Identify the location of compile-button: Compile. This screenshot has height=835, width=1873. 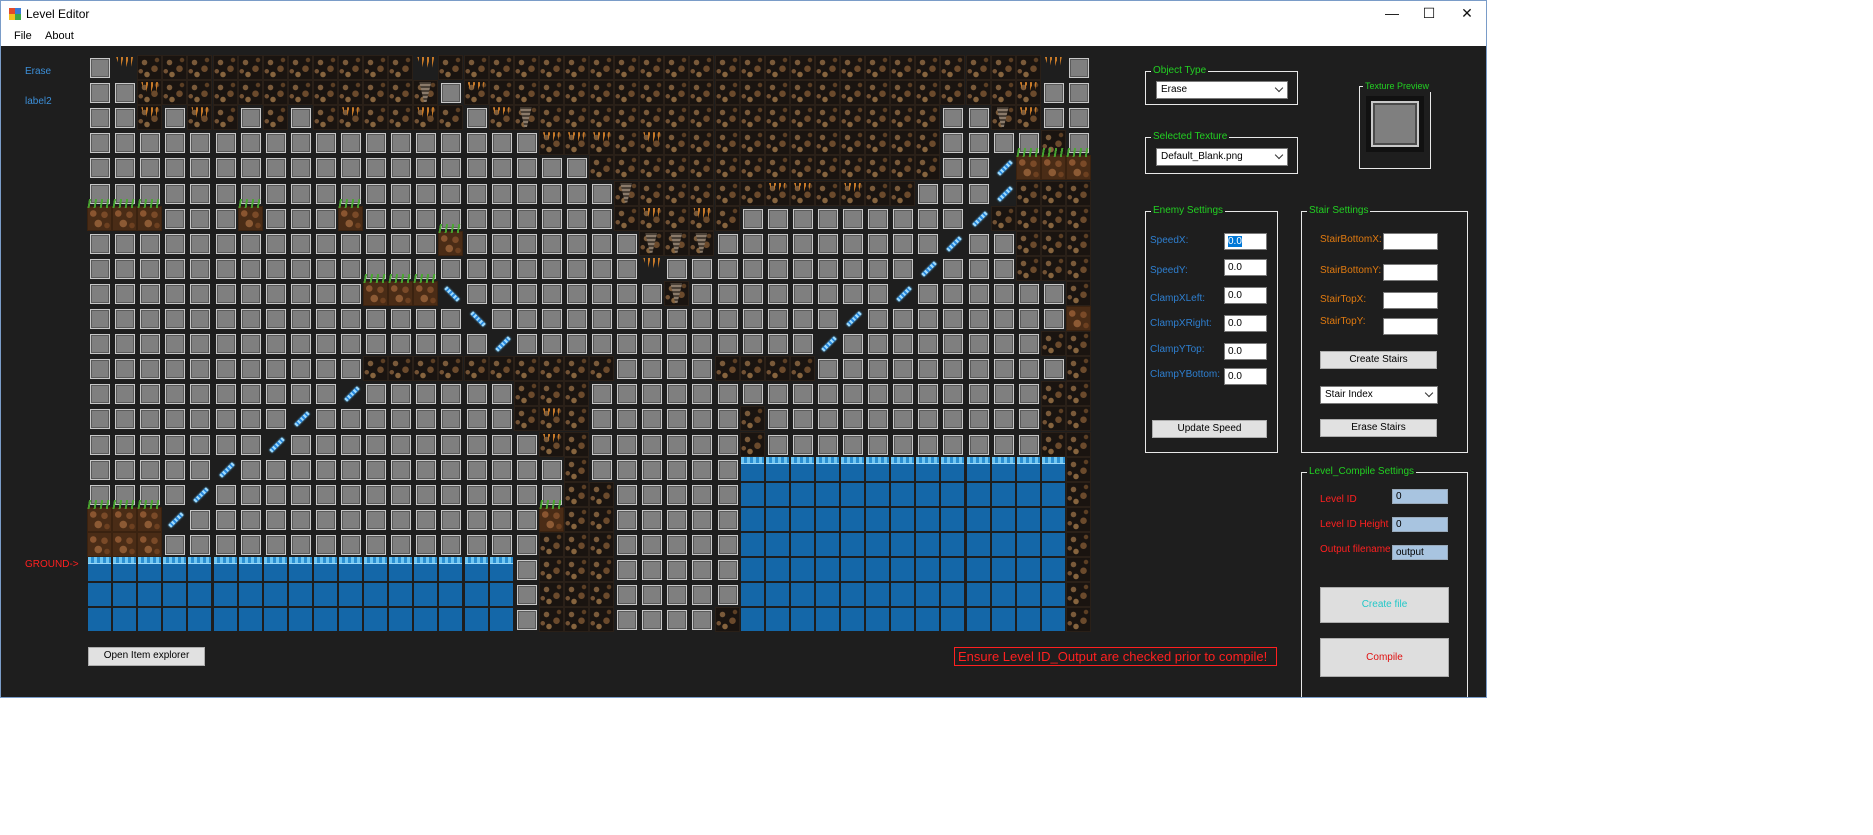
(1384, 657).